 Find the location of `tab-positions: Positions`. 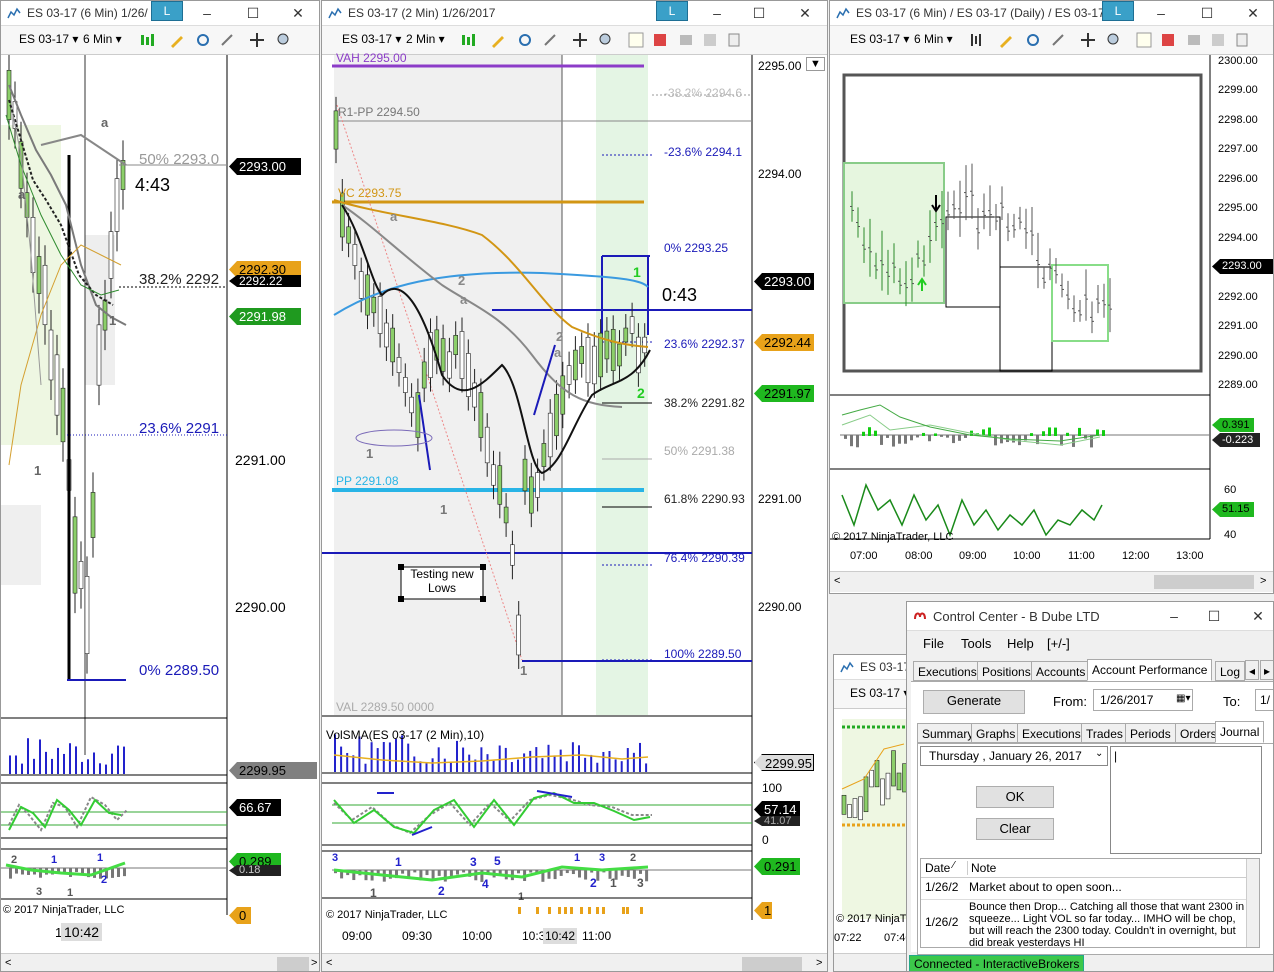

tab-positions: Positions is located at coordinates (1006, 671).